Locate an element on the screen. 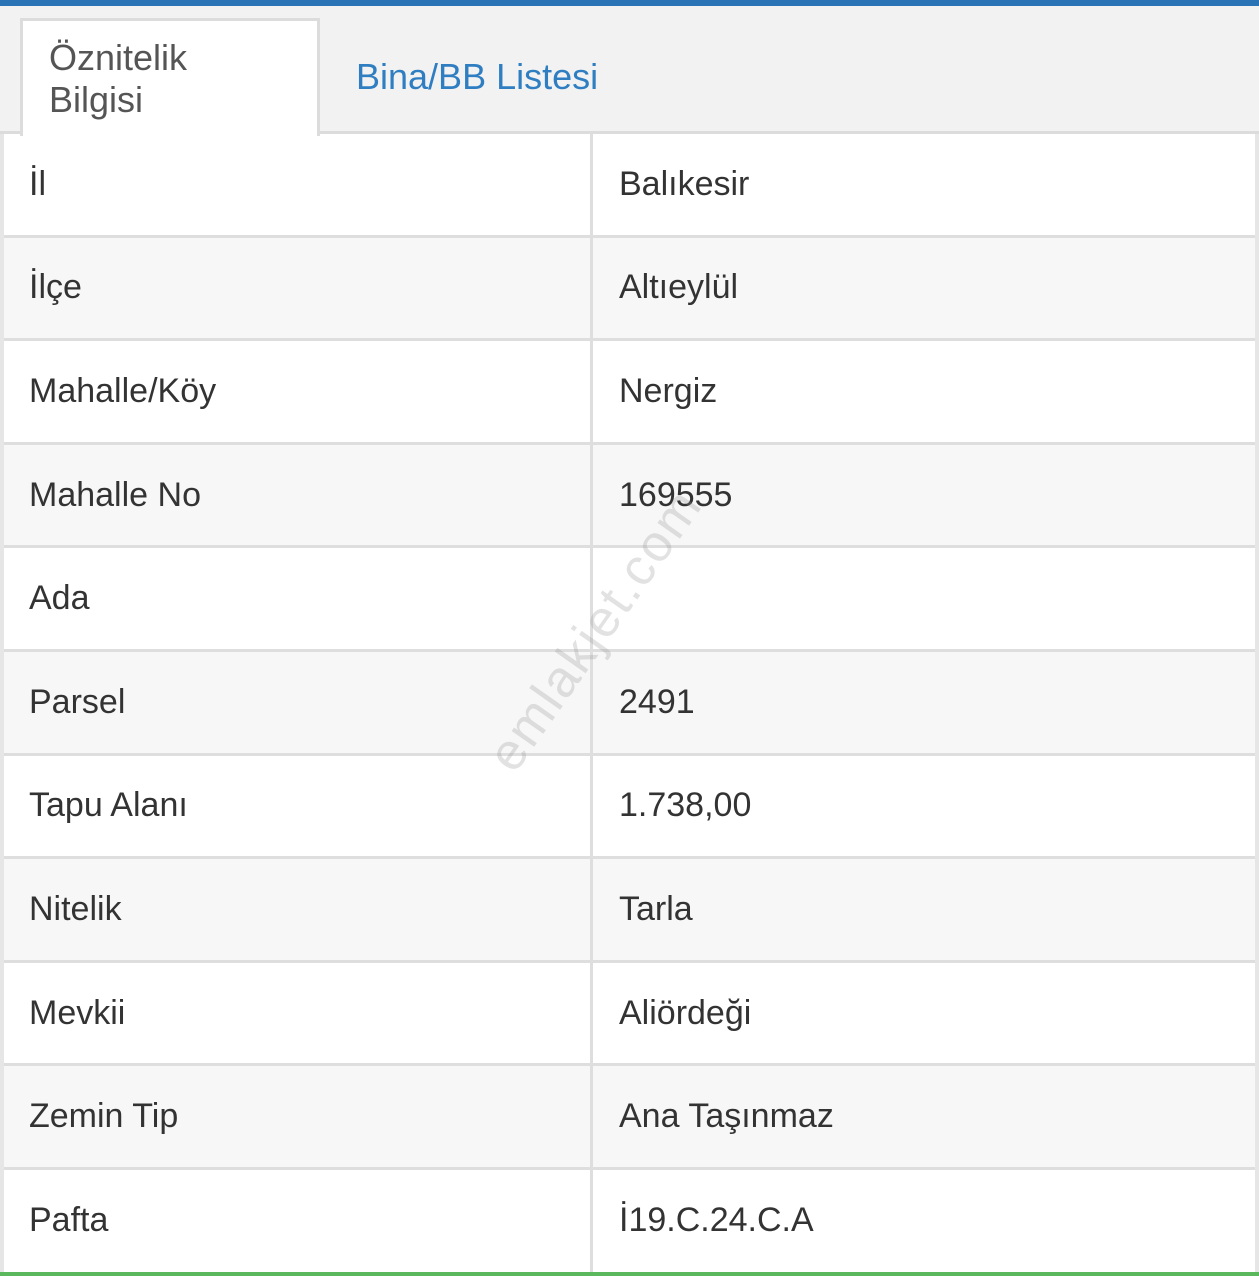  table-row: Mahalle No 169555 is located at coordinates (629, 496).